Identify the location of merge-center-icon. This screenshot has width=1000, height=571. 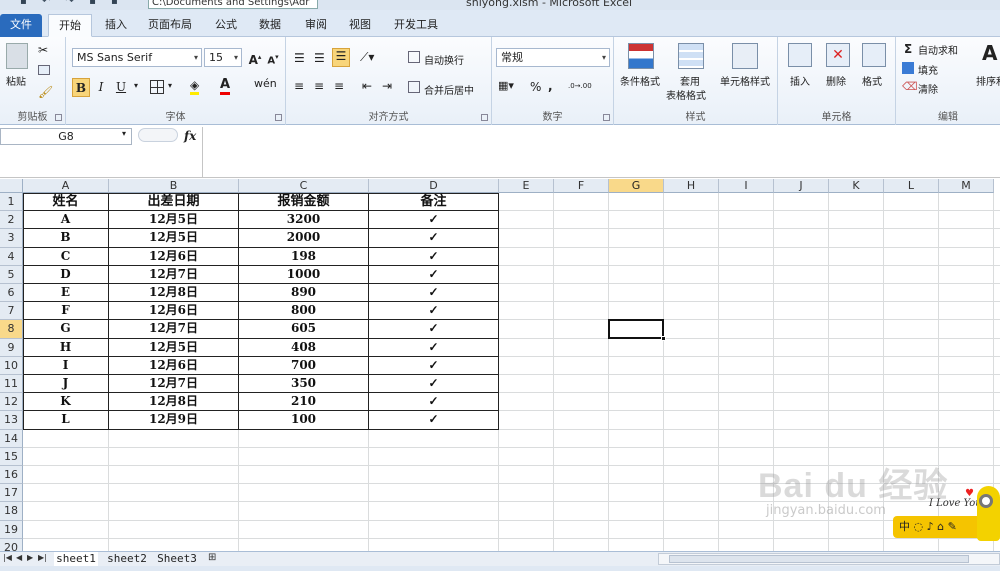
(414, 87).